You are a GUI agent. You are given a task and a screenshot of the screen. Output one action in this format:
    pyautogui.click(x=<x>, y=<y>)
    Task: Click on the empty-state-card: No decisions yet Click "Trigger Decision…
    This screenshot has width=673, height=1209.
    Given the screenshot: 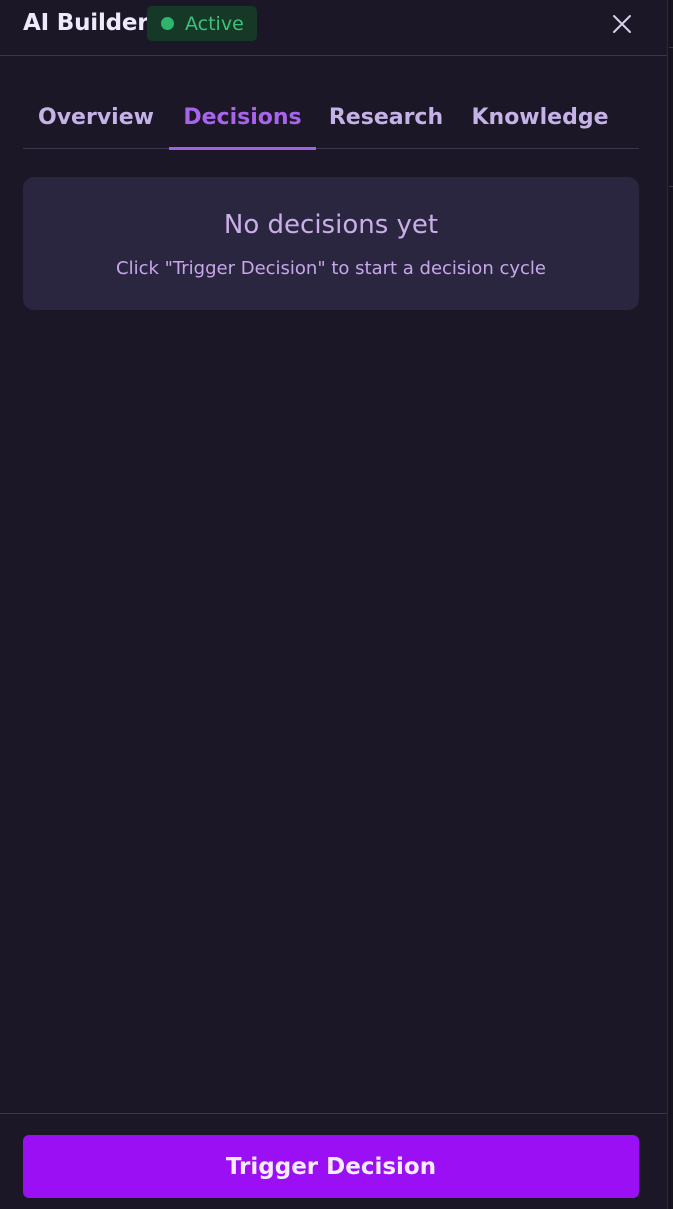 What is the action you would take?
    pyautogui.click(x=331, y=243)
    